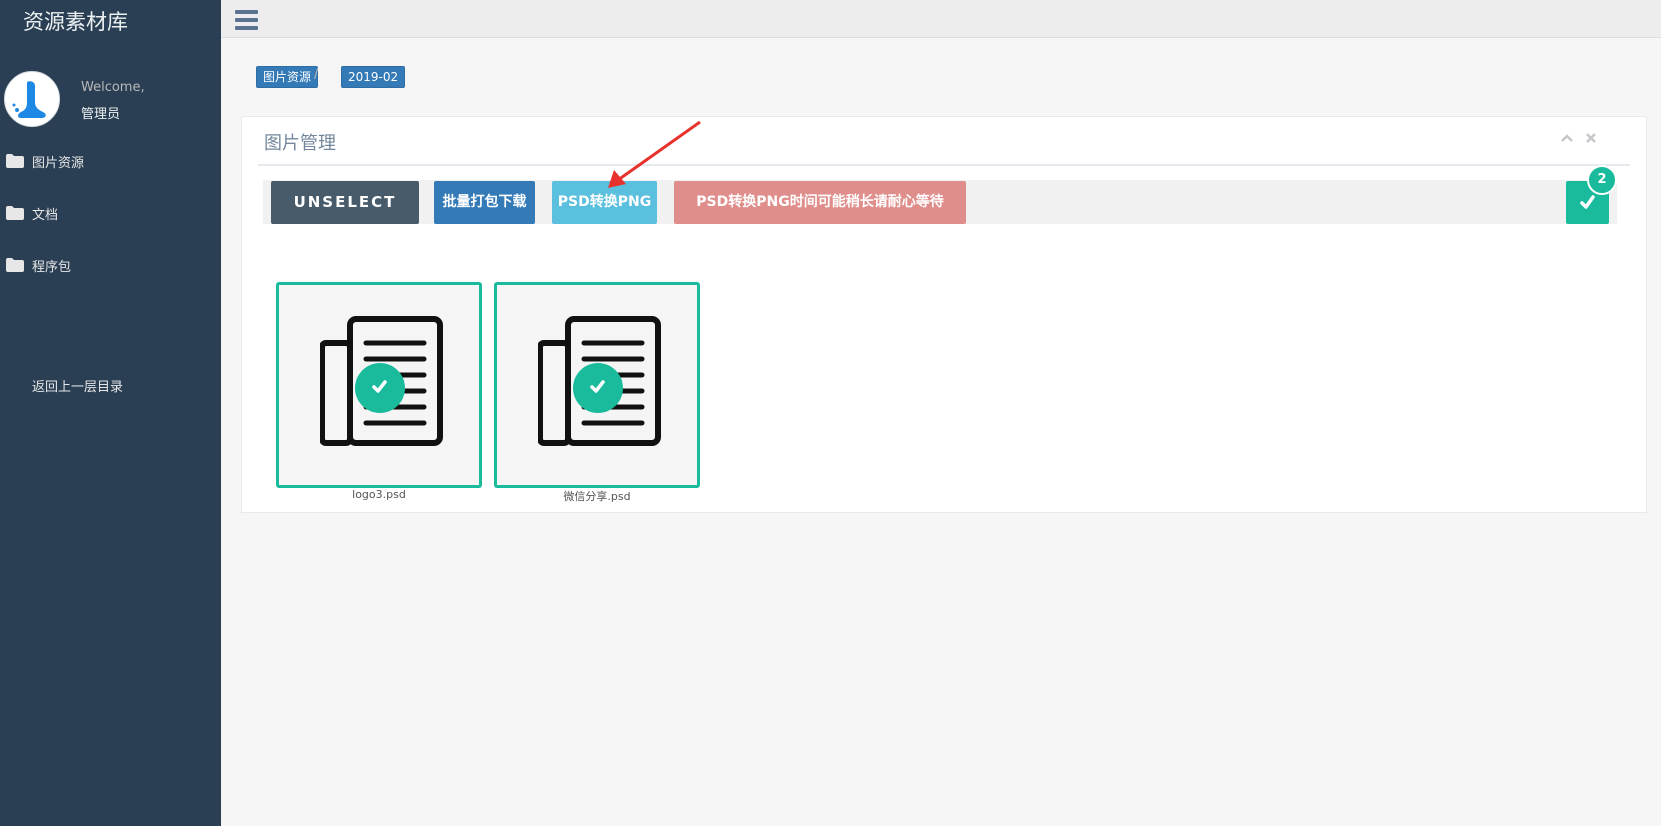 Image resolution: width=1661 pixels, height=826 pixels. I want to click on sidebar: 资源素材库 Welcome, 管理员 图片资源 文档 程序包 返回上一层目录, so click(110, 413).